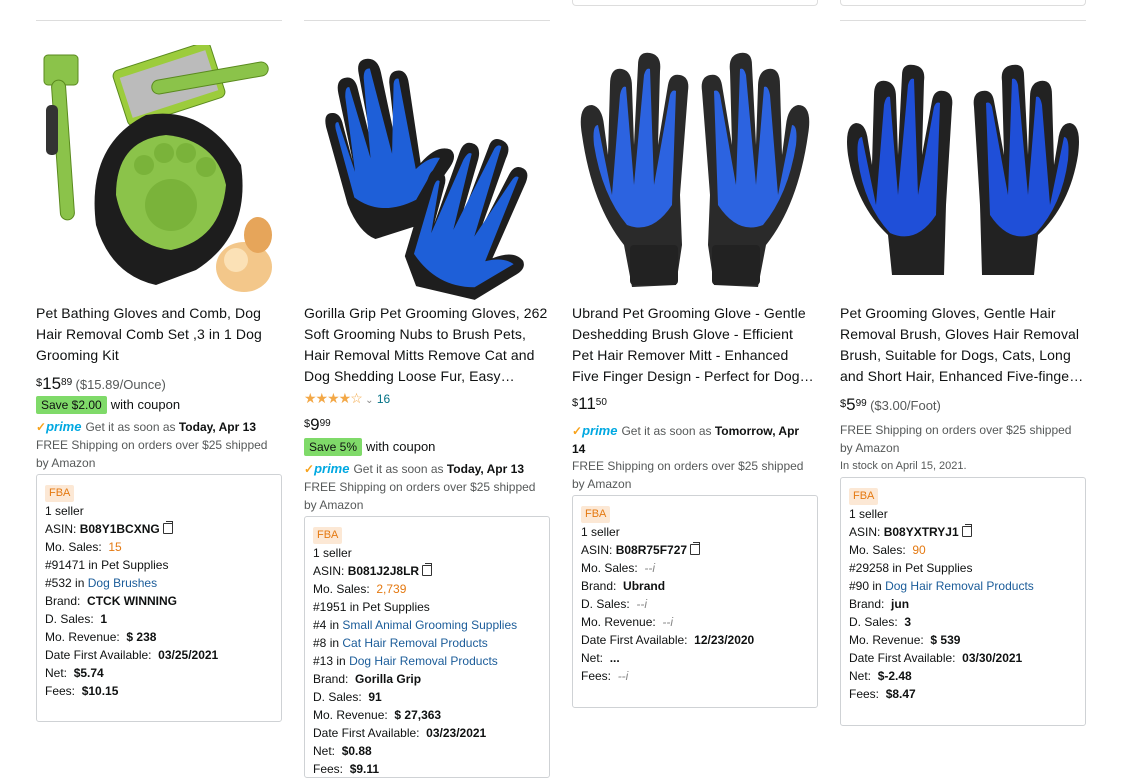  I want to click on rank-row: #29258 in Pet Supplies, so click(911, 568).